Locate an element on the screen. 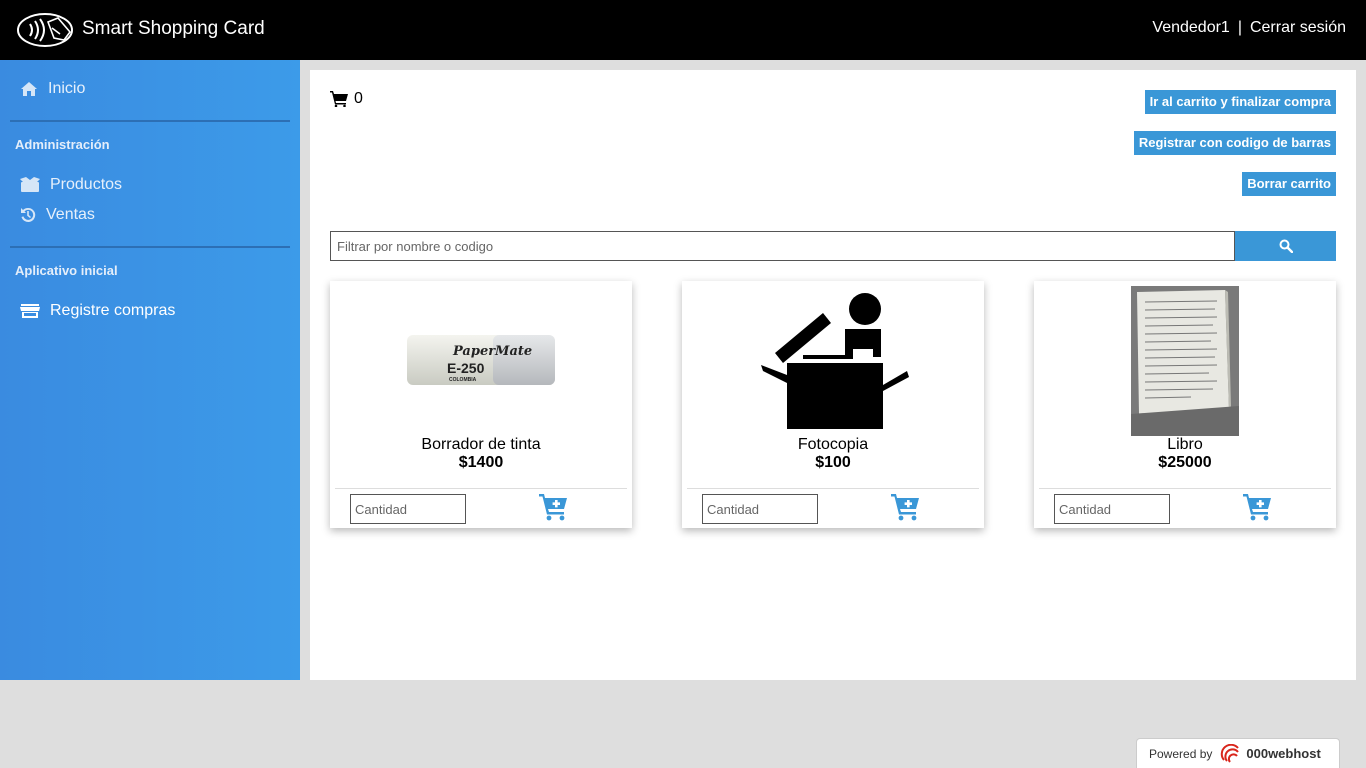 Image resolution: width=1366 pixels, height=768 pixels. app-title: Smart Shopping Card is located at coordinates (173, 28).